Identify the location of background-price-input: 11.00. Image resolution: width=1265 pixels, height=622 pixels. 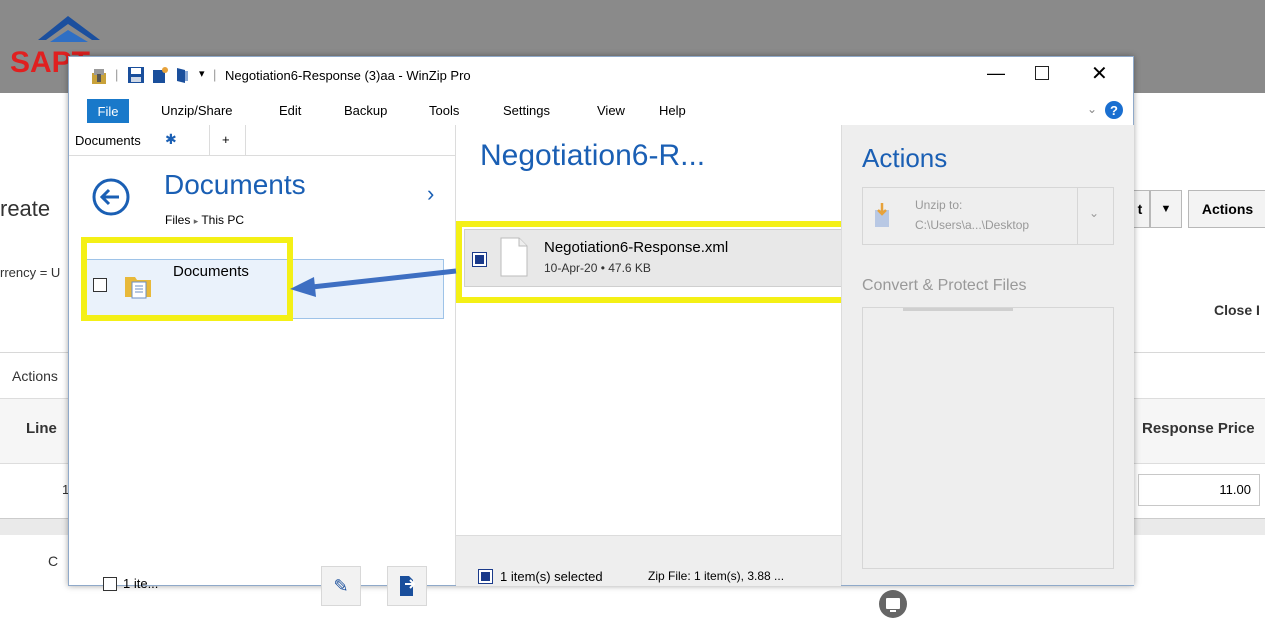
(1199, 490).